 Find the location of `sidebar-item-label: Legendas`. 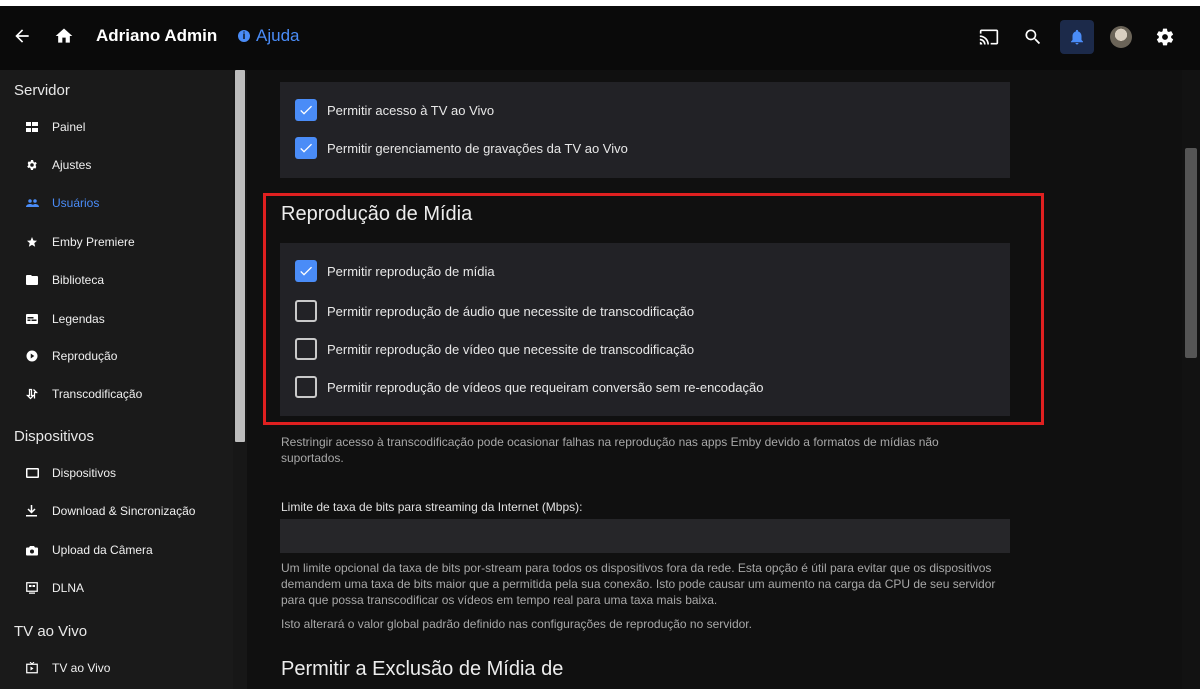

sidebar-item-label: Legendas is located at coordinates (78, 319).